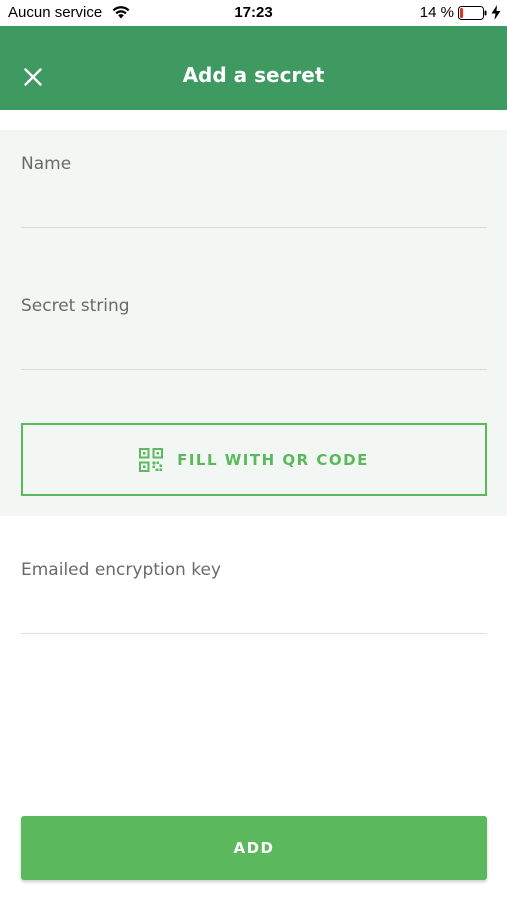  Describe the element at coordinates (121, 570) in the screenshot. I see `encryption-key-label: Emailed encryption key` at that location.